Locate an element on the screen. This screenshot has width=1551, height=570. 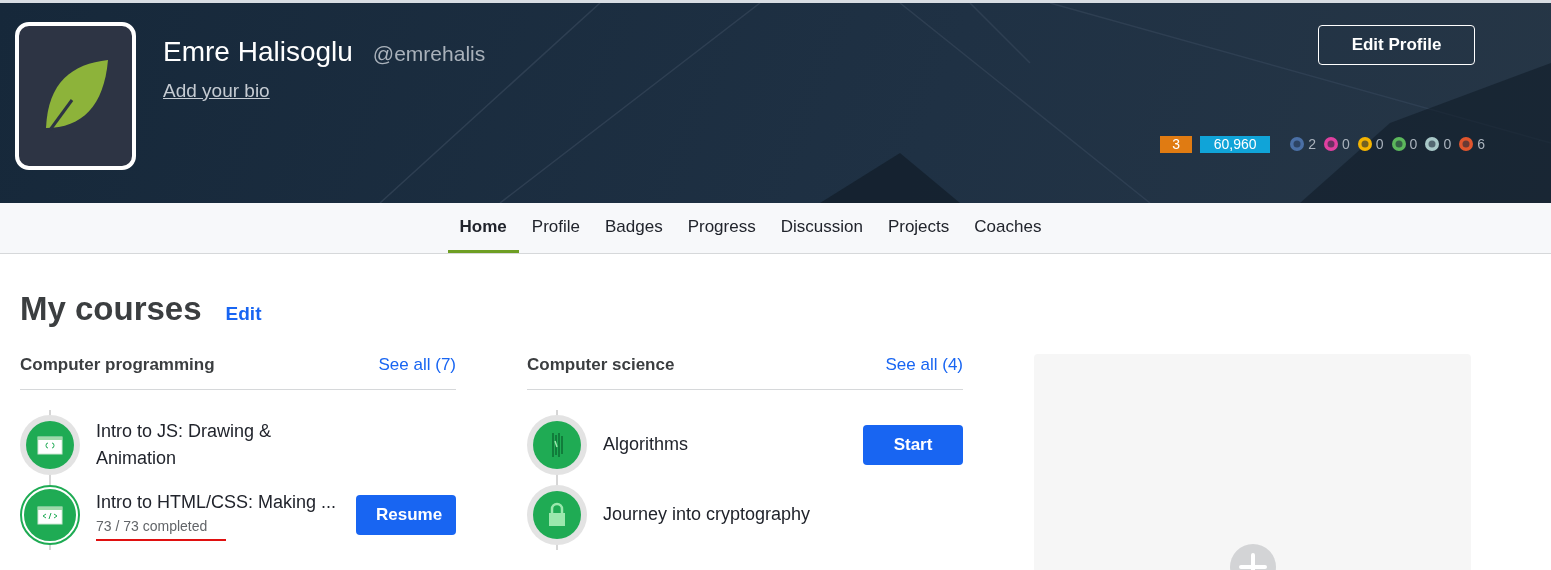
see-all-link: See all (4) is located at coordinates (924, 365).